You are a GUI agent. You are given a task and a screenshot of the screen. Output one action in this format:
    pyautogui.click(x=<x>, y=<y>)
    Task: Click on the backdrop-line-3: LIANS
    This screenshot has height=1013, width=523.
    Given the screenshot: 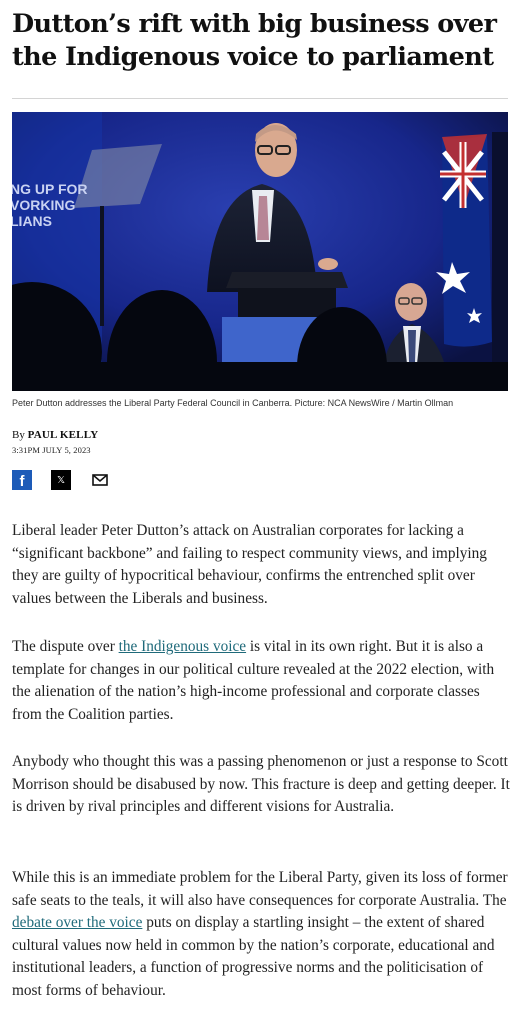 What is the action you would take?
    pyautogui.click(x=32, y=221)
    